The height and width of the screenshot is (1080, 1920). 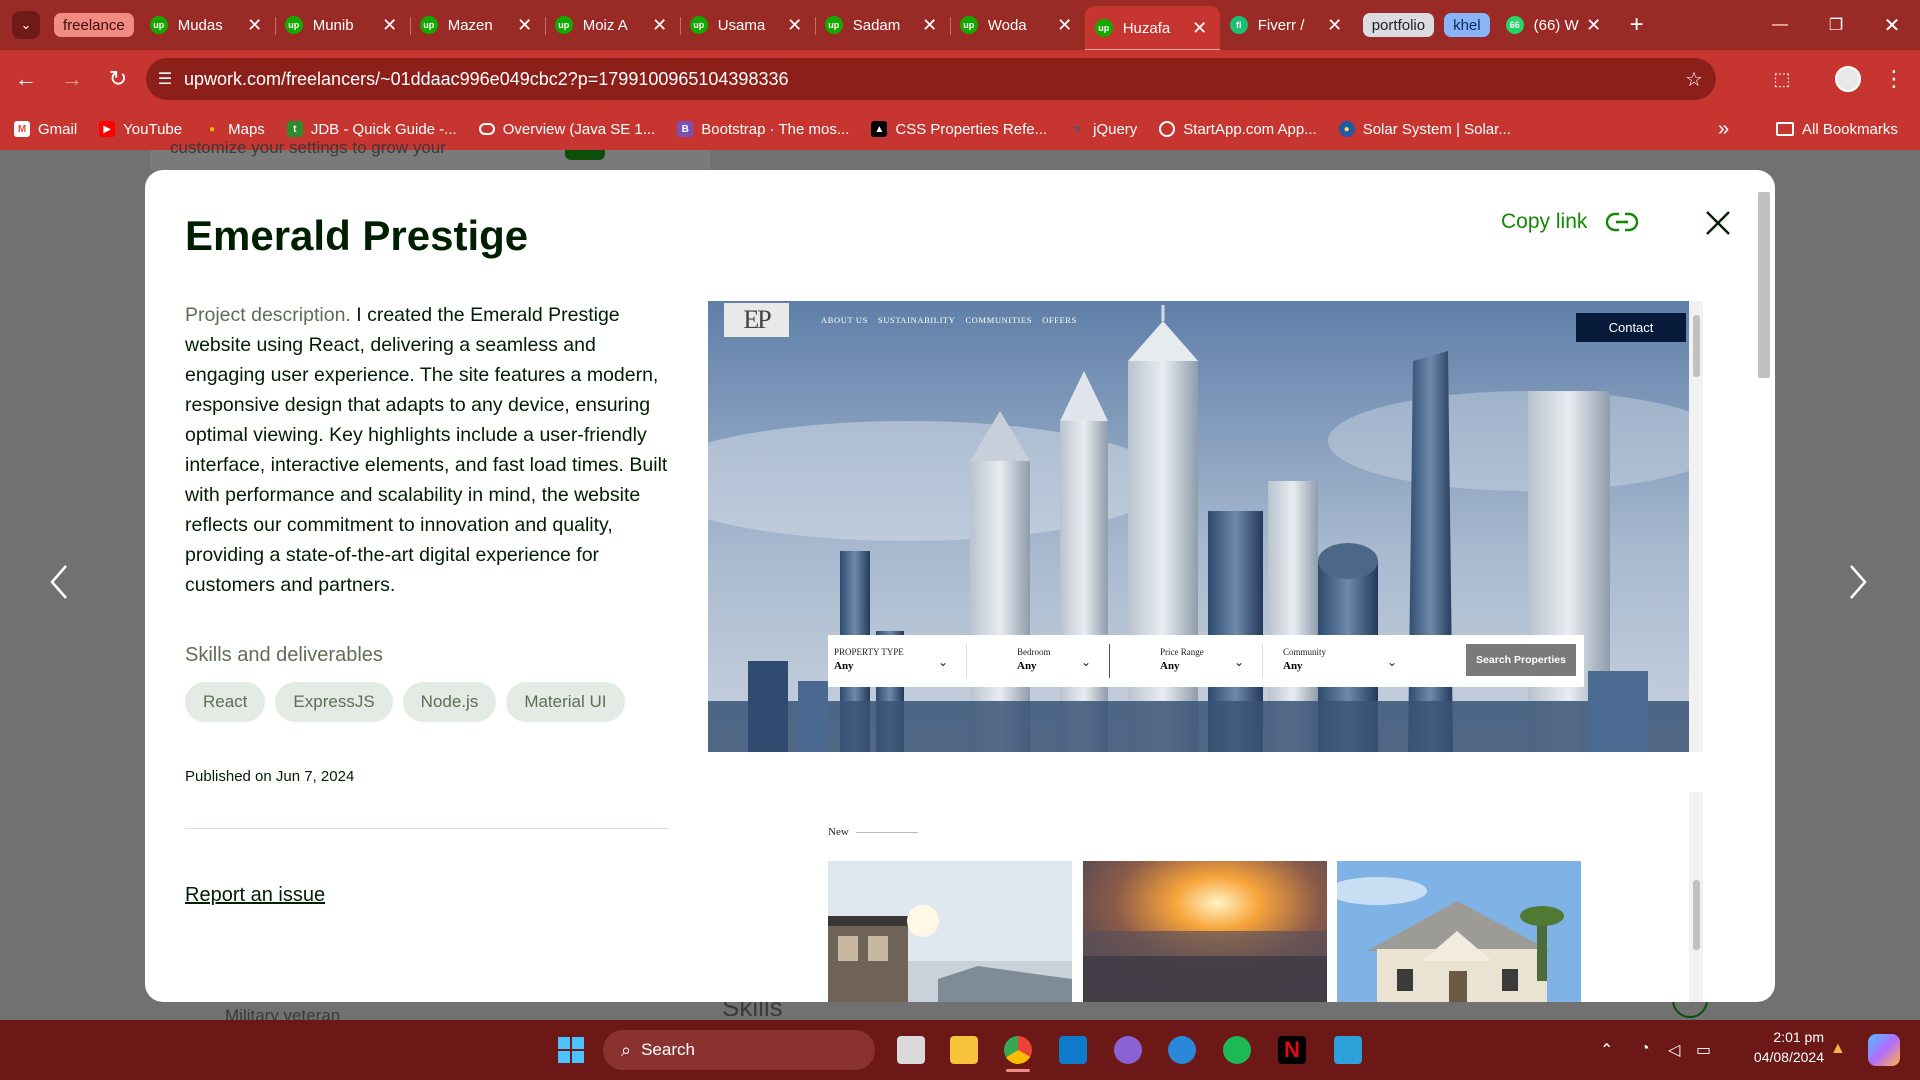 I want to click on minimize-button: —, so click(x=1780, y=25).